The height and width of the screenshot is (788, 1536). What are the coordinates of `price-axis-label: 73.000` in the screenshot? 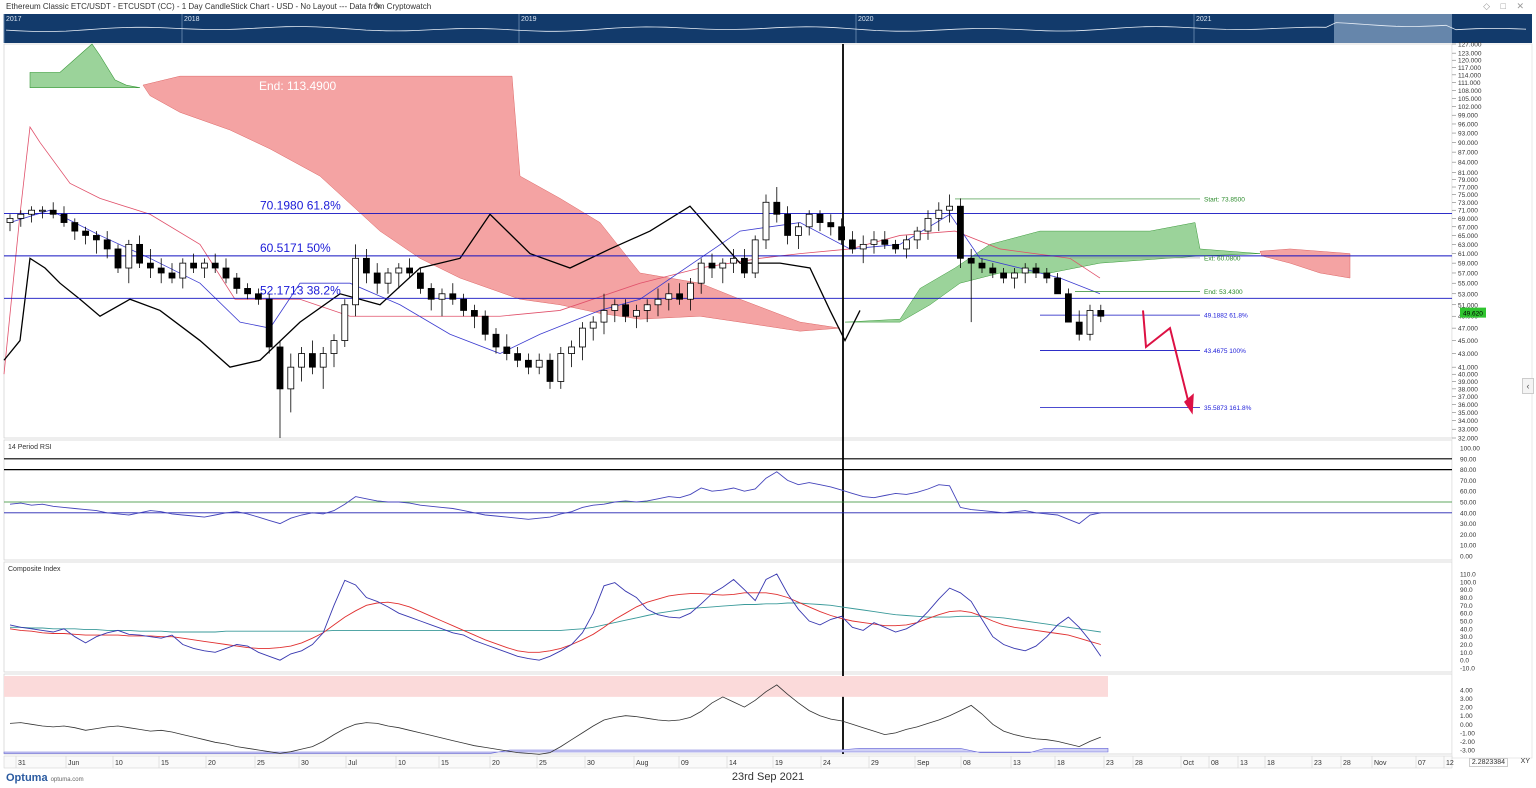 It's located at (1468, 203).